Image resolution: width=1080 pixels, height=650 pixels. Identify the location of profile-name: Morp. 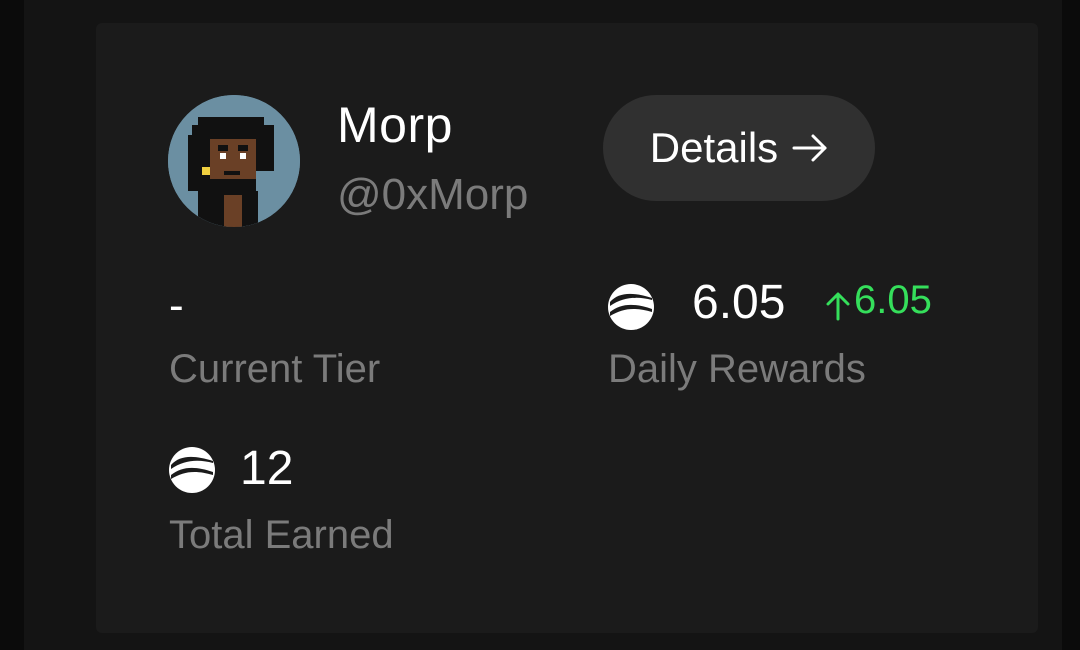
(395, 125).